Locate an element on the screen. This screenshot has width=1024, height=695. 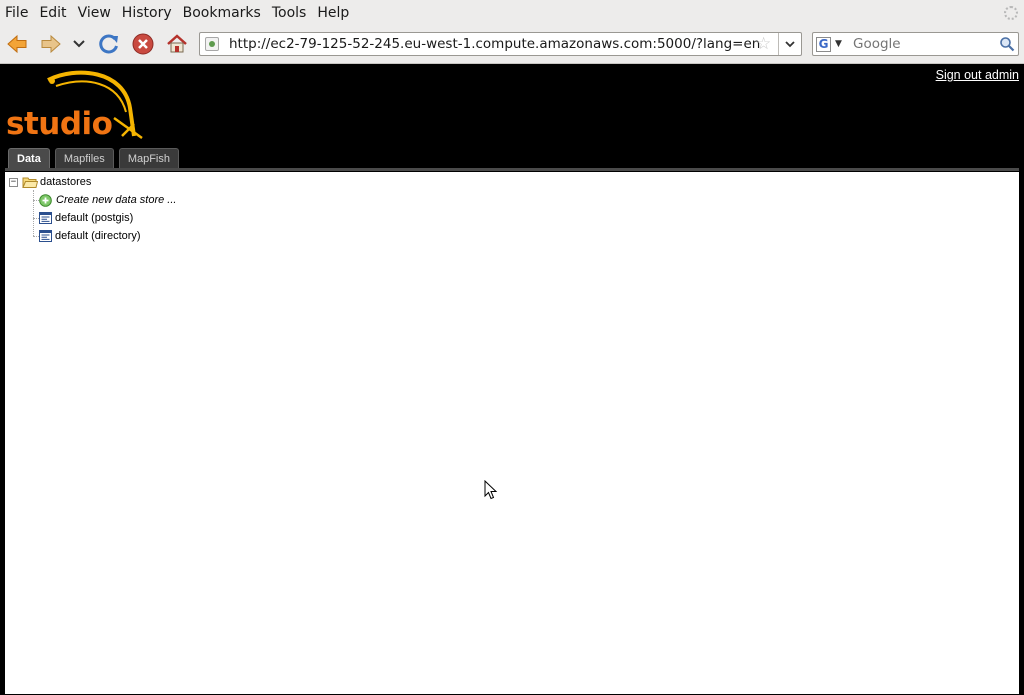
menu-history: History is located at coordinates (147, 13).